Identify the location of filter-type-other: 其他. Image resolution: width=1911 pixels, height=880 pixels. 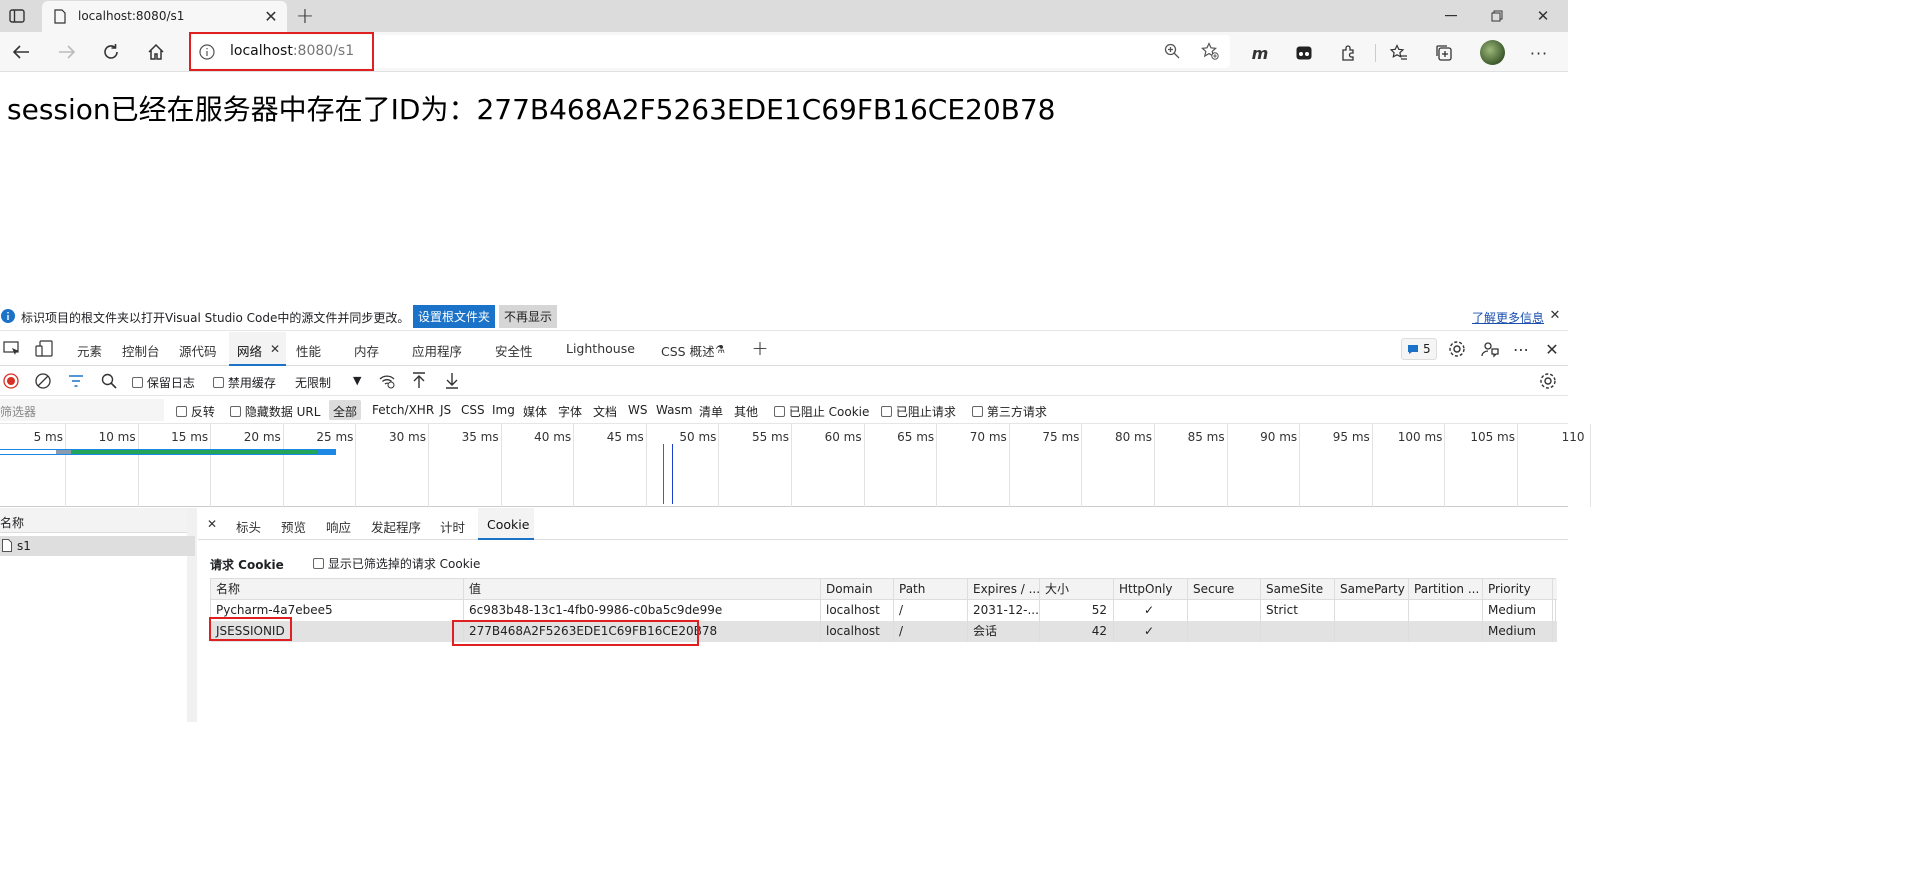
(746, 411).